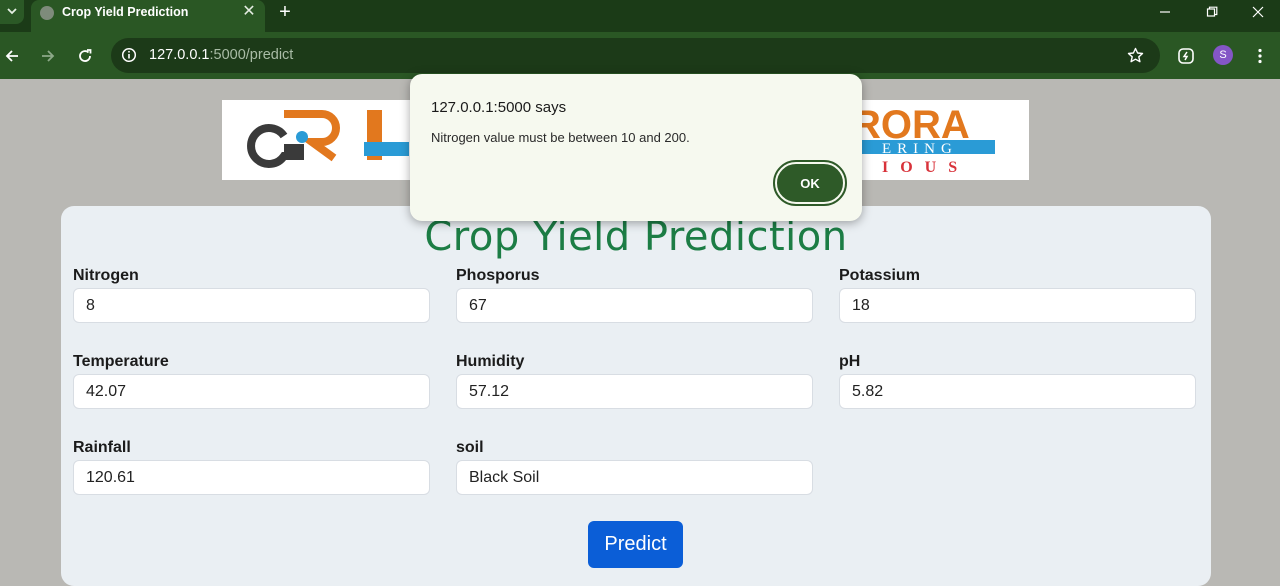  Describe the element at coordinates (1212, 12) in the screenshot. I see `restore-icon` at that location.